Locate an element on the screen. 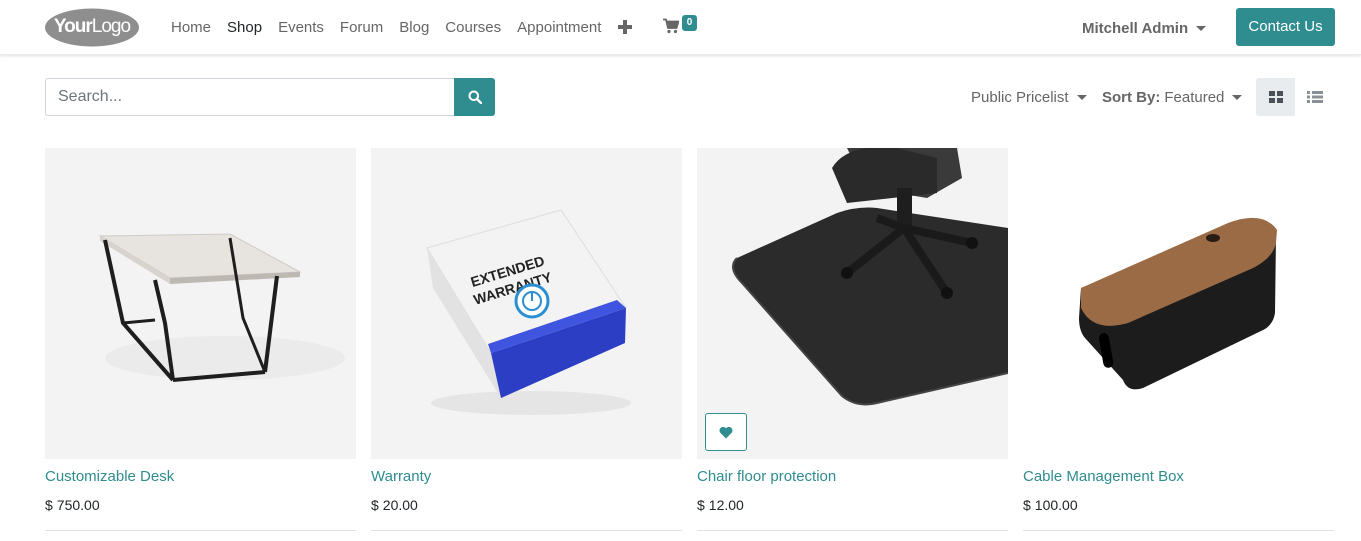 The image size is (1361, 541). sort-dropdown: Sort By: Featured is located at coordinates (1172, 97).